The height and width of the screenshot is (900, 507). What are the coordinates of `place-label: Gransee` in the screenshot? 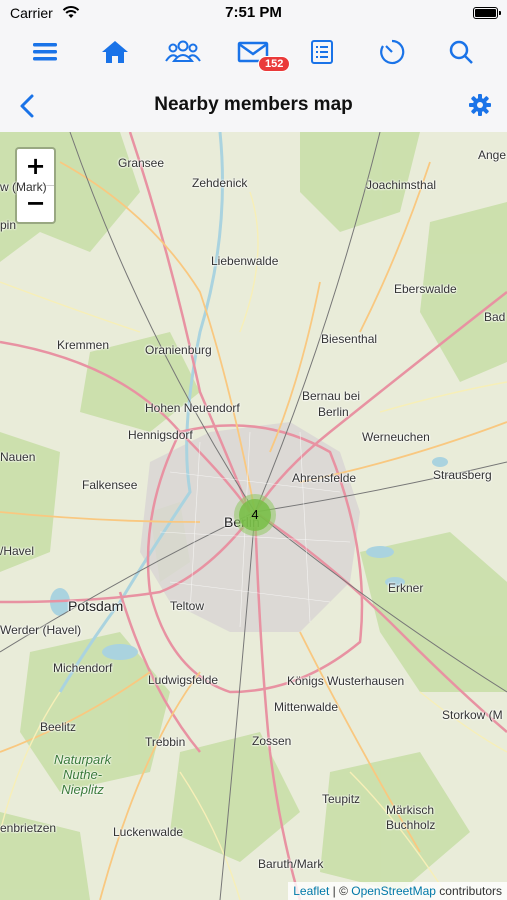 It's located at (141, 163).